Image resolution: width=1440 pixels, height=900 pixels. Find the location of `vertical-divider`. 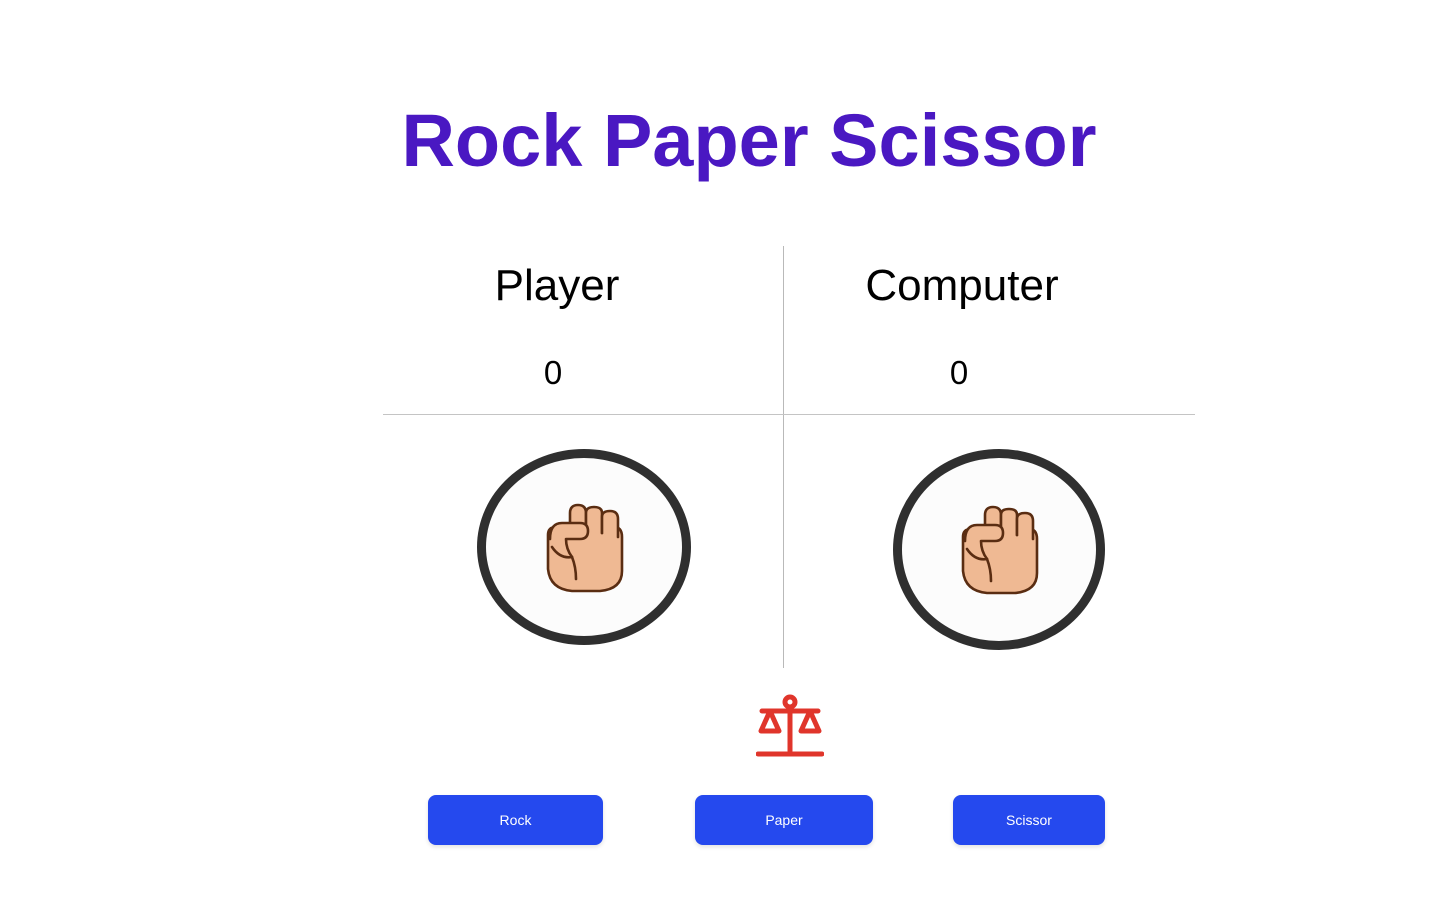

vertical-divider is located at coordinates (783, 457).